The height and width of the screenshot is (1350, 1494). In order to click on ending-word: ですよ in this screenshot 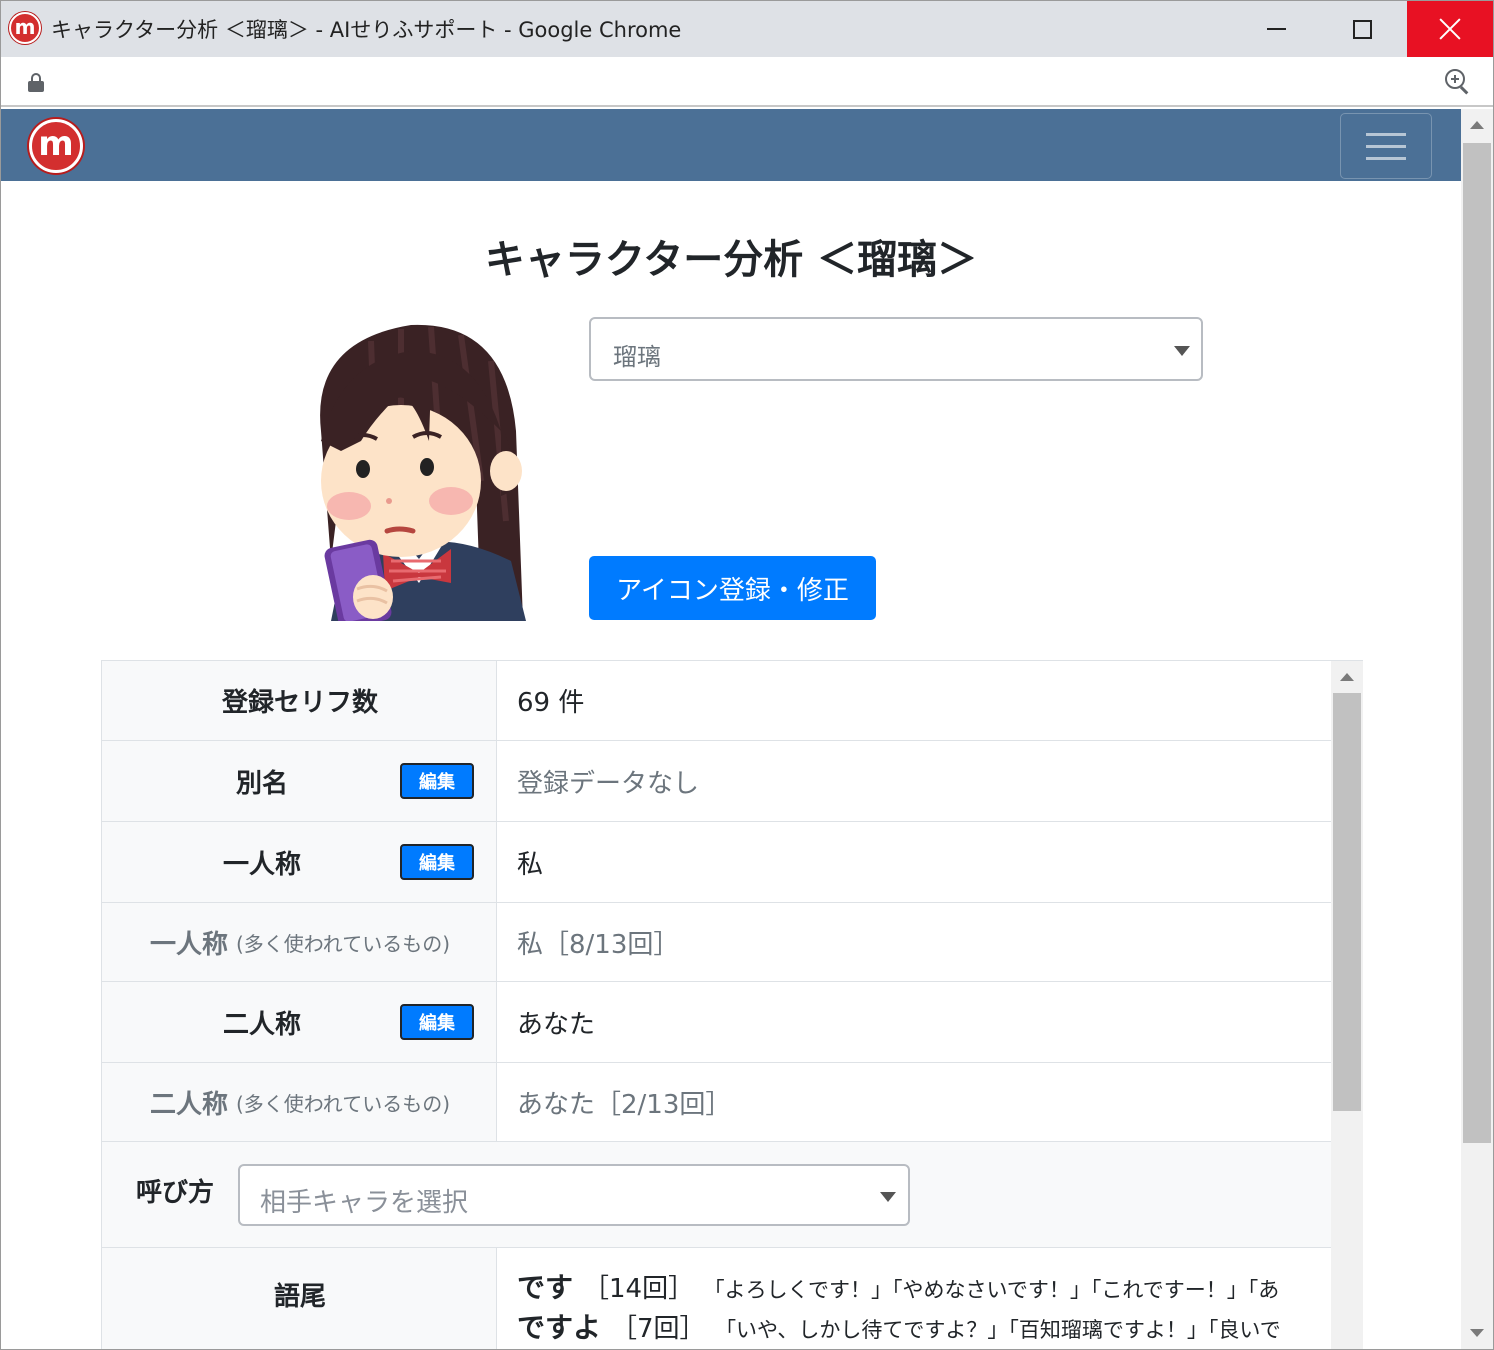, I will do `click(559, 1327)`.